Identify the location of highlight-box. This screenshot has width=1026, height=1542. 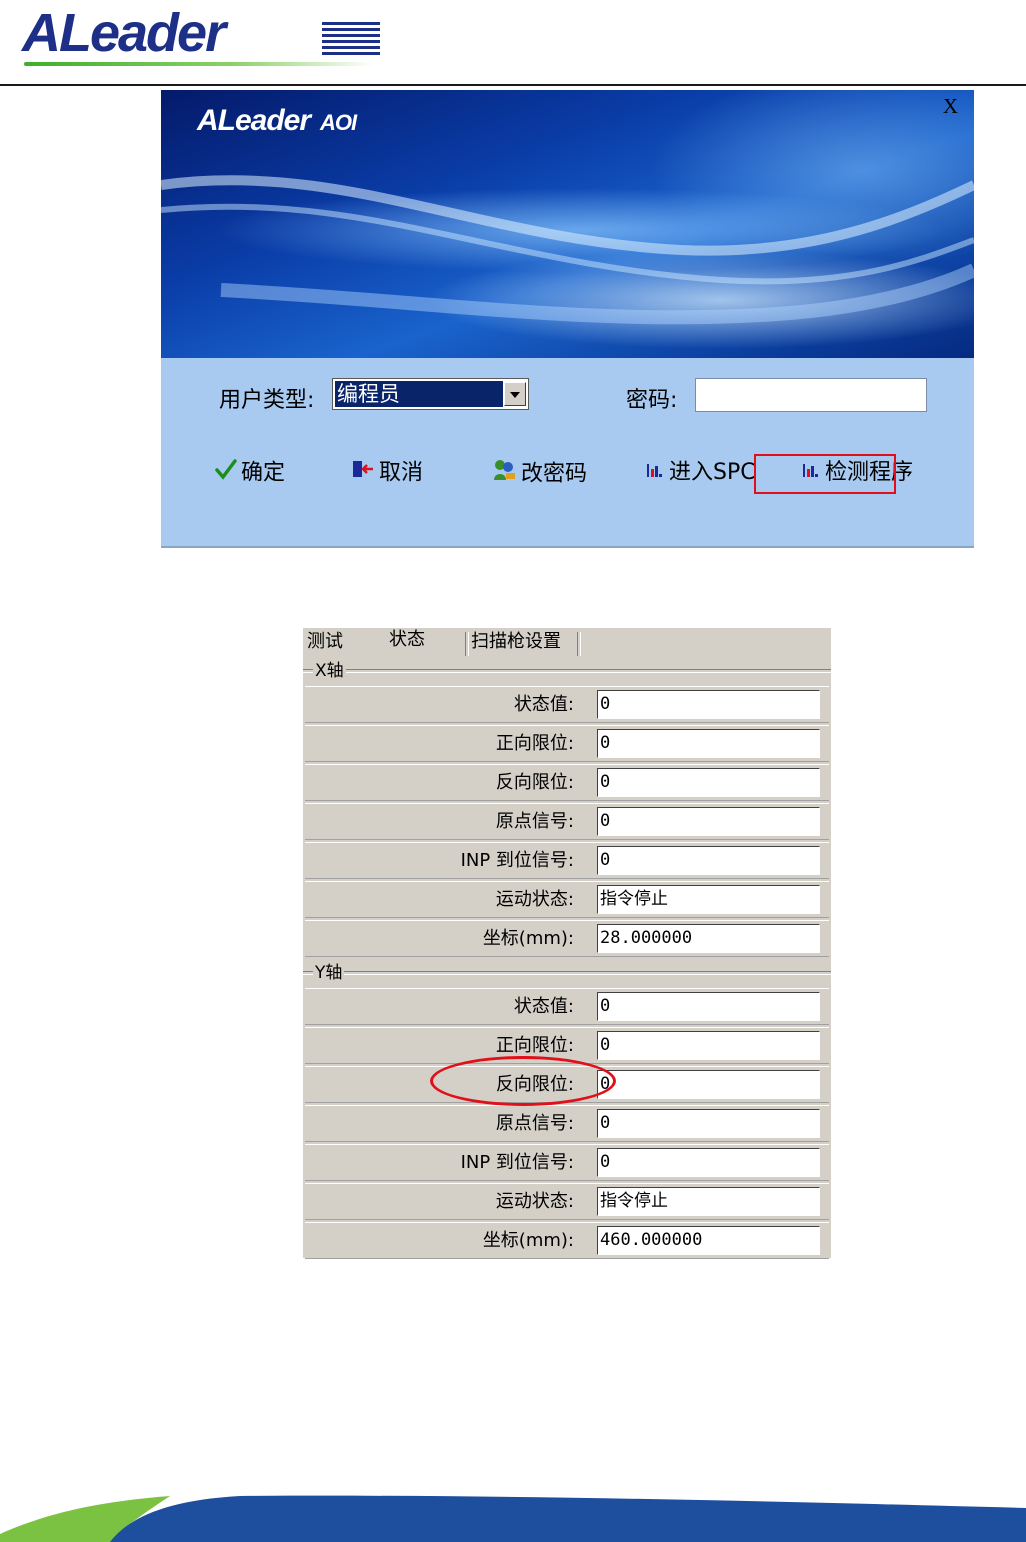
(825, 474).